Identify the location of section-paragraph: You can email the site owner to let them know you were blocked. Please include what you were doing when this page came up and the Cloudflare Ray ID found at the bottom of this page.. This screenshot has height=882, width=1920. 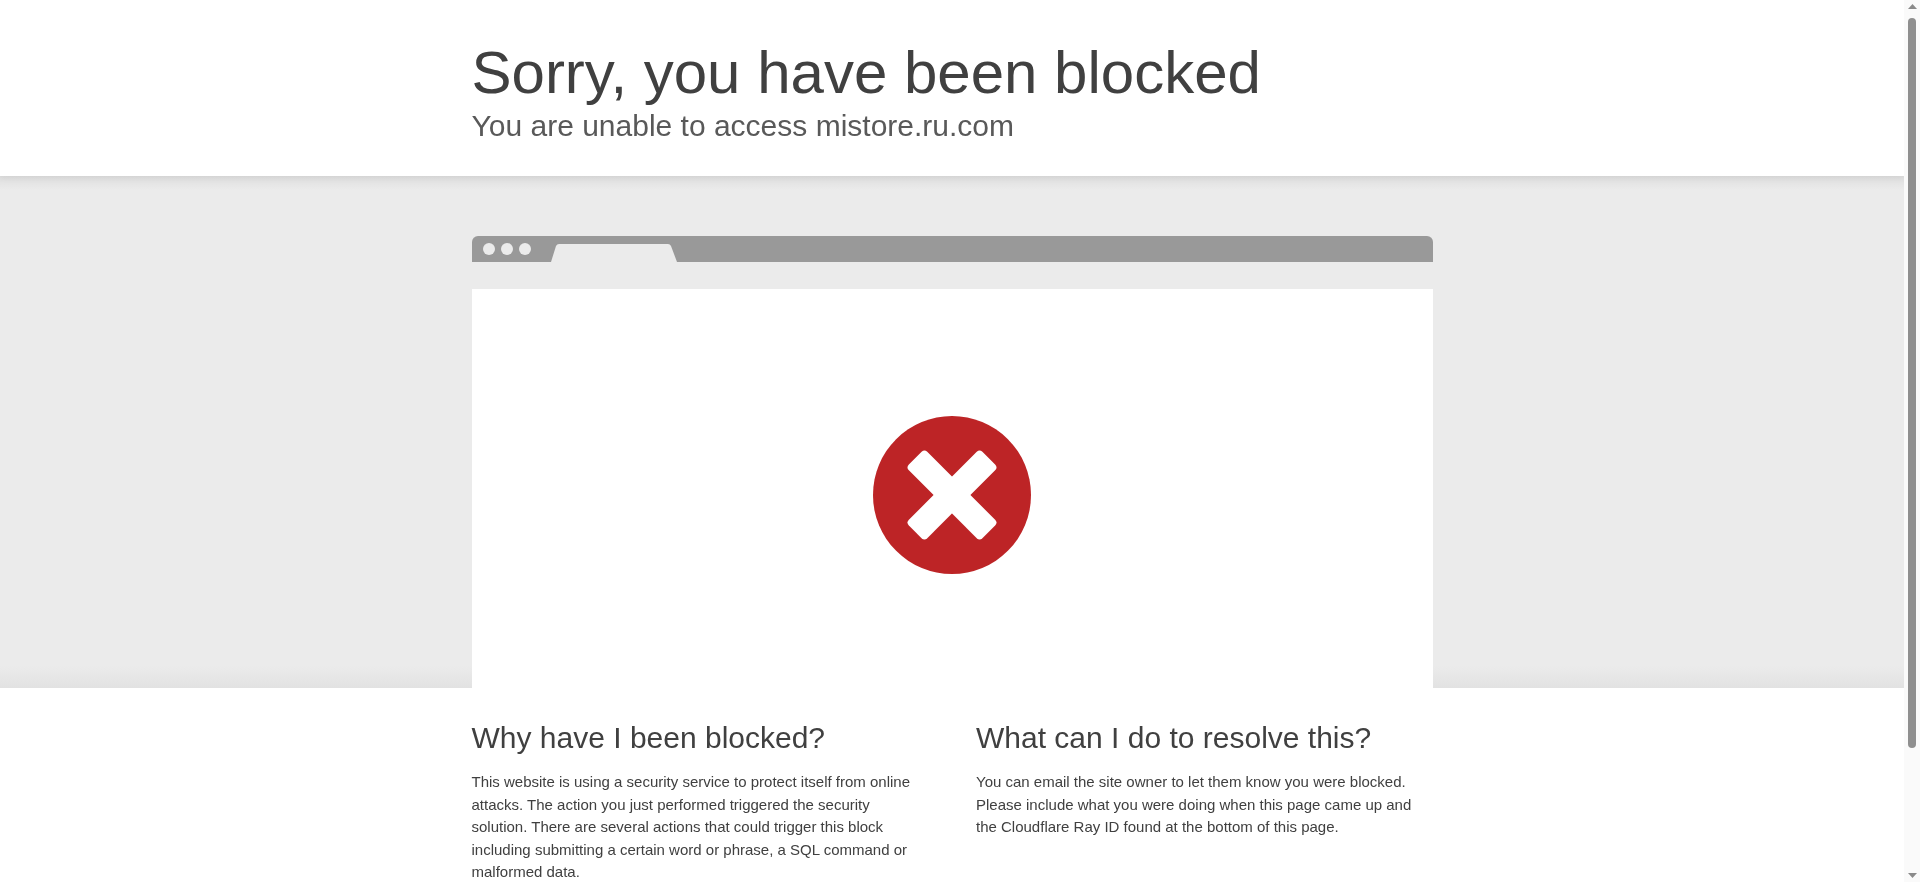
(1194, 804).